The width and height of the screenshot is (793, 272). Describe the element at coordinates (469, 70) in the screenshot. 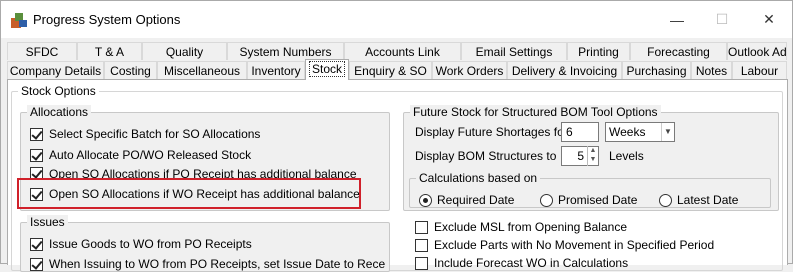

I see `tab-work-orders: Work Orders` at that location.